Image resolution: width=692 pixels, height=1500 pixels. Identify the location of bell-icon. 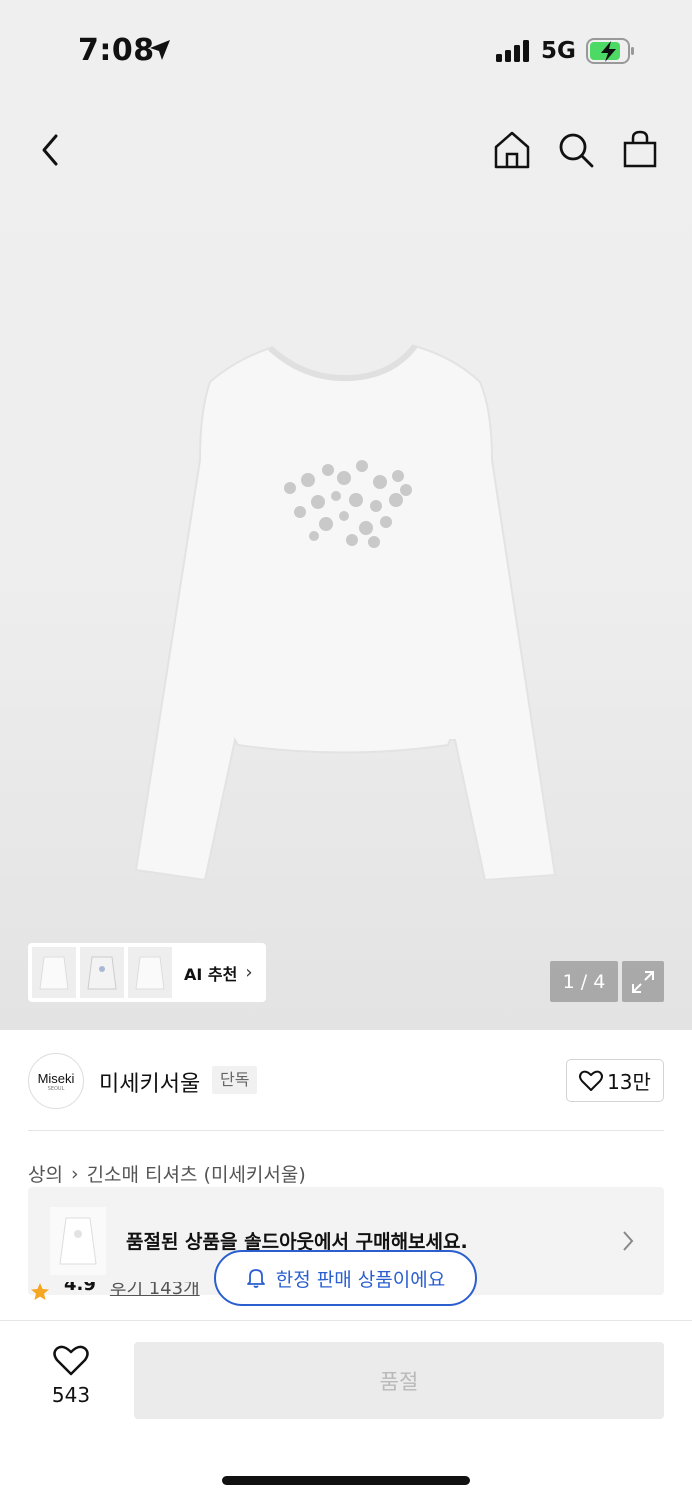
(255, 1278).